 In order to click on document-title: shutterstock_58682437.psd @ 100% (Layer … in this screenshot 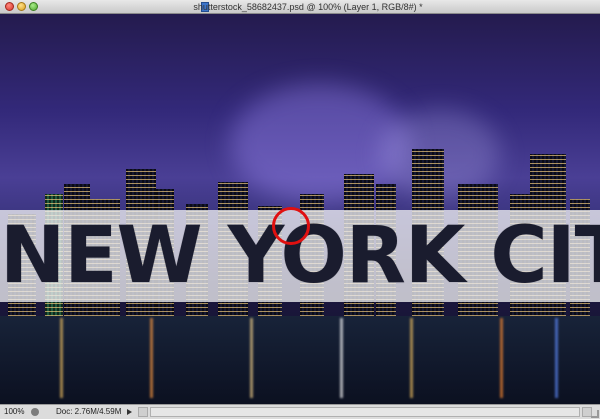, I will do `click(308, 7)`.